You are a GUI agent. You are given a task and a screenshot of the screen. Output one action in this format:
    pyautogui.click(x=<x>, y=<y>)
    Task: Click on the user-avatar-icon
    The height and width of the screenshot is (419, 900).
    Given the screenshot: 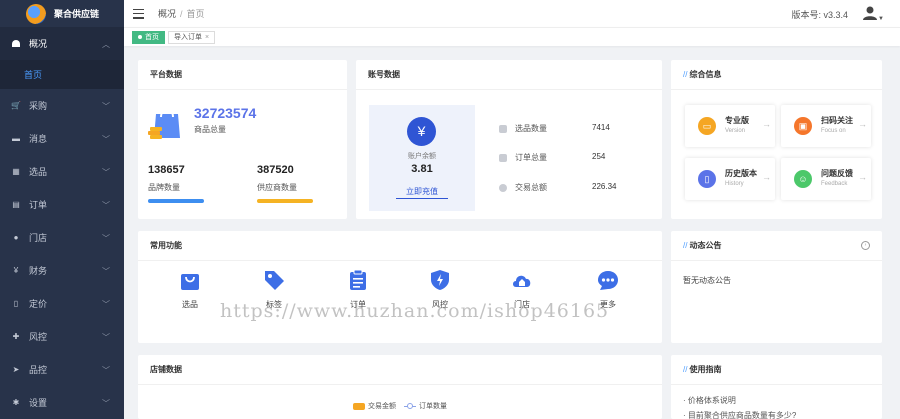 What is the action you would take?
    pyautogui.click(x=870, y=13)
    